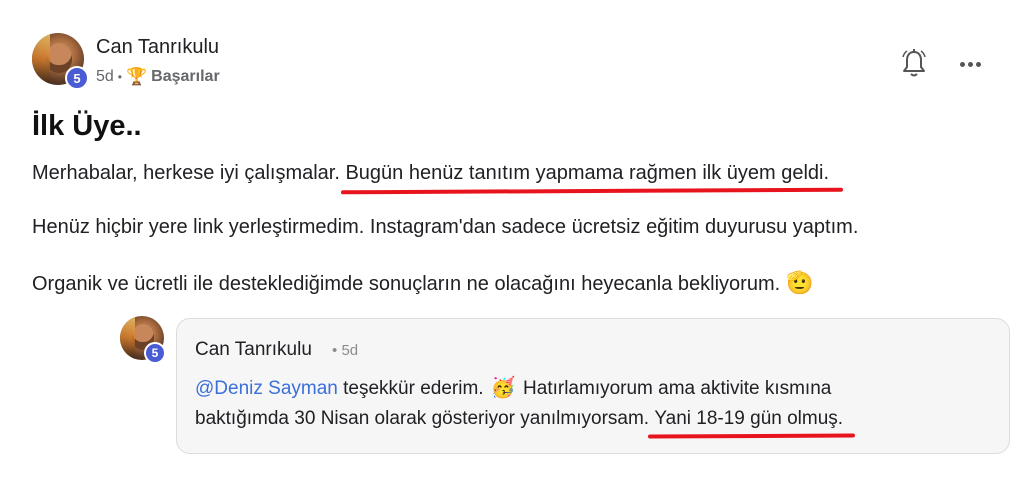 This screenshot has width=1024, height=498. Describe the element at coordinates (87, 126) in the screenshot. I see `post-title: İlk Üye..` at that location.